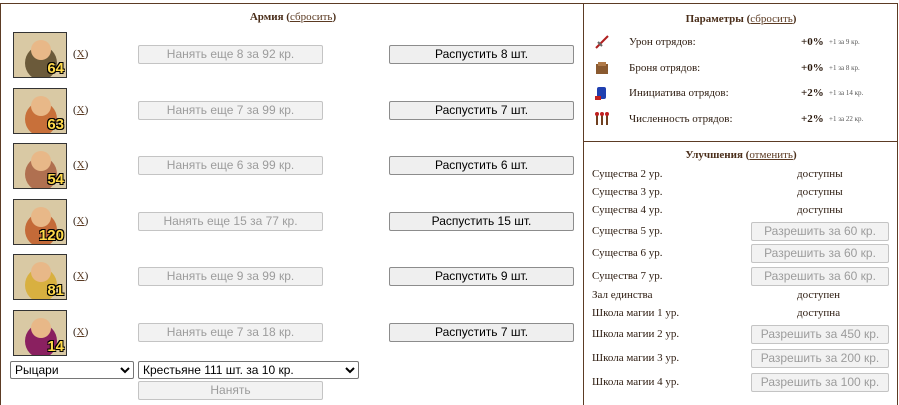 The image size is (899, 405). I want to click on upgrade-name: Школа магии 2 ур., so click(636, 334).